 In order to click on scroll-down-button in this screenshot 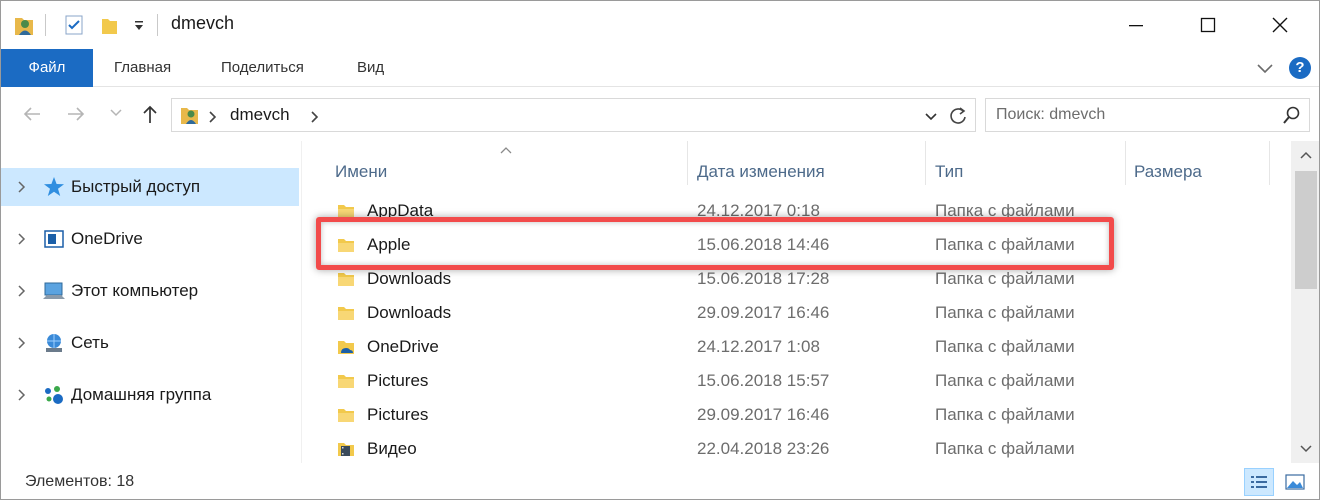, I will do `click(1305, 448)`.